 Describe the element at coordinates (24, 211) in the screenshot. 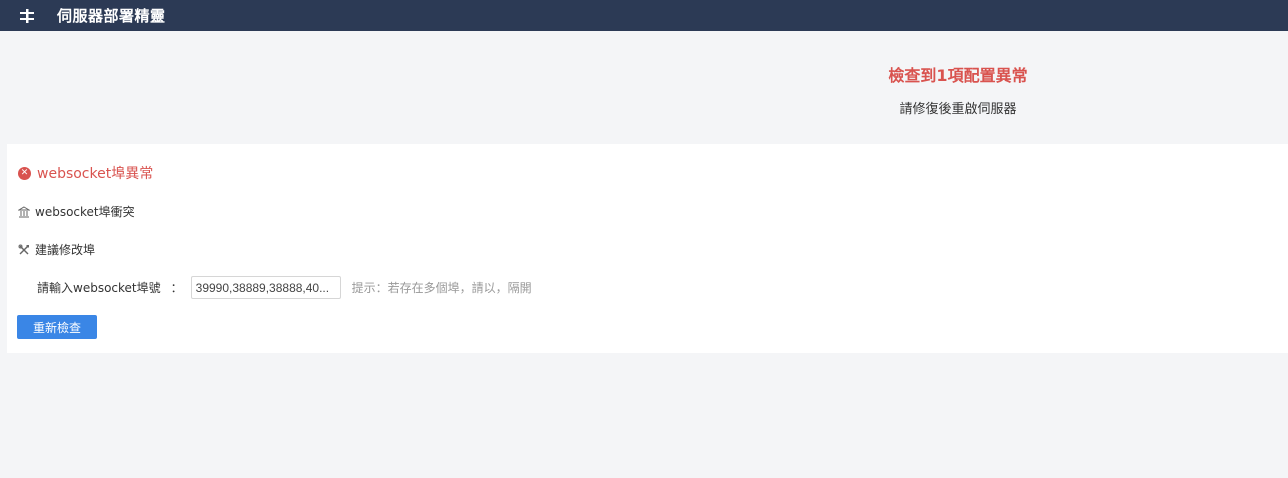

I see `building-icon` at that location.